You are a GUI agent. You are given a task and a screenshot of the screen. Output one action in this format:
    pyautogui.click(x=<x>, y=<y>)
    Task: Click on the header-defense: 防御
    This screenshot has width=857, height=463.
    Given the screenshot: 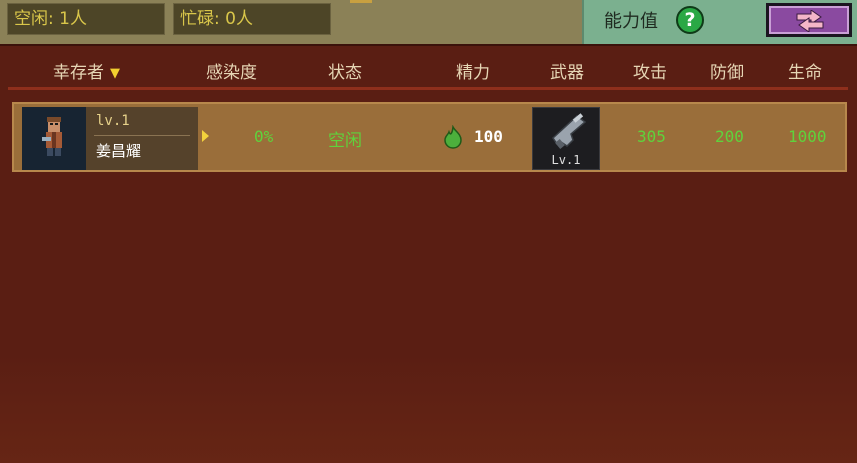 What is the action you would take?
    pyautogui.click(x=727, y=73)
    